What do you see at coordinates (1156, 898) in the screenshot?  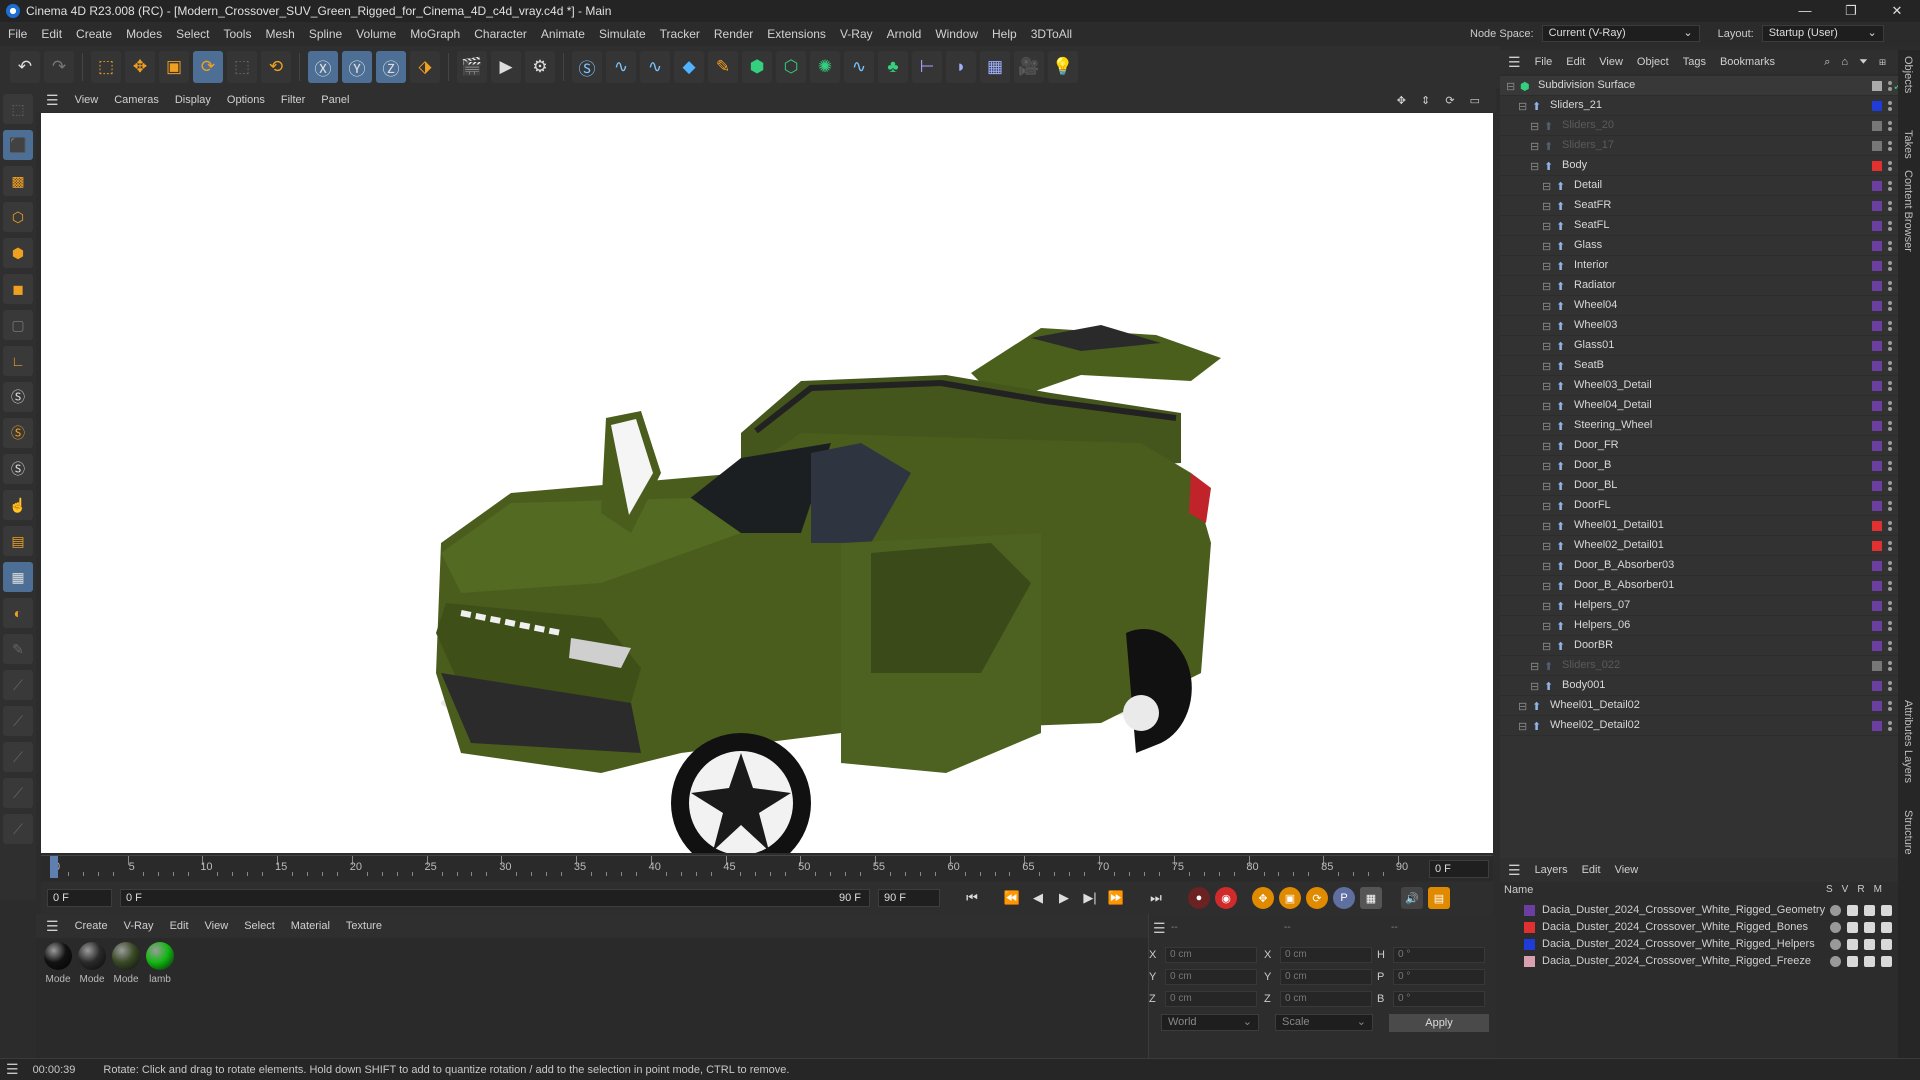 I see `go-to-end-icon: ⏭` at bounding box center [1156, 898].